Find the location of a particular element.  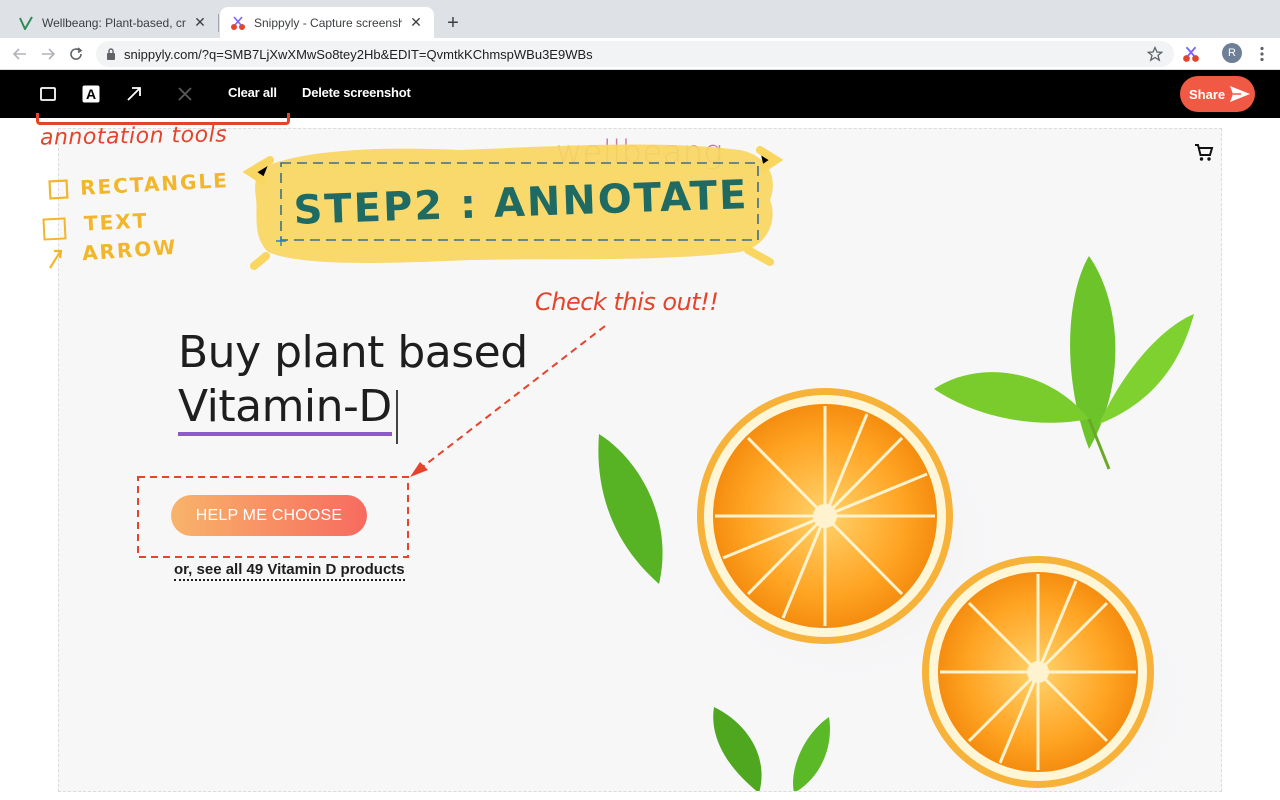

delete-screenshot-button: Delete screenshot is located at coordinates (356, 92).